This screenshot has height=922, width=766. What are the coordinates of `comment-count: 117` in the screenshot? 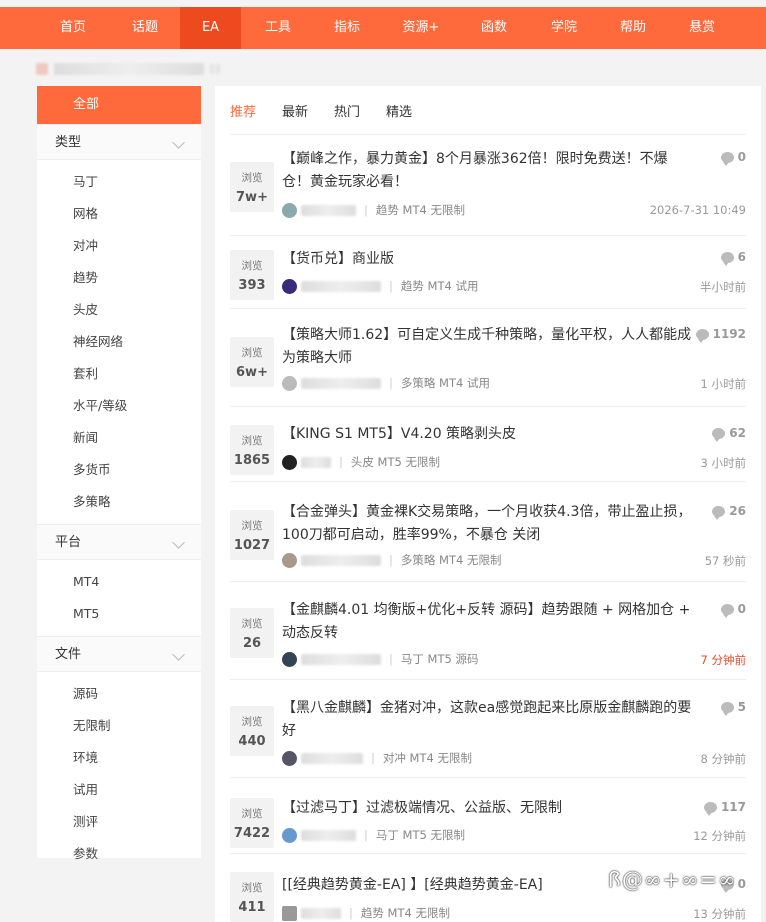 It's located at (724, 808).